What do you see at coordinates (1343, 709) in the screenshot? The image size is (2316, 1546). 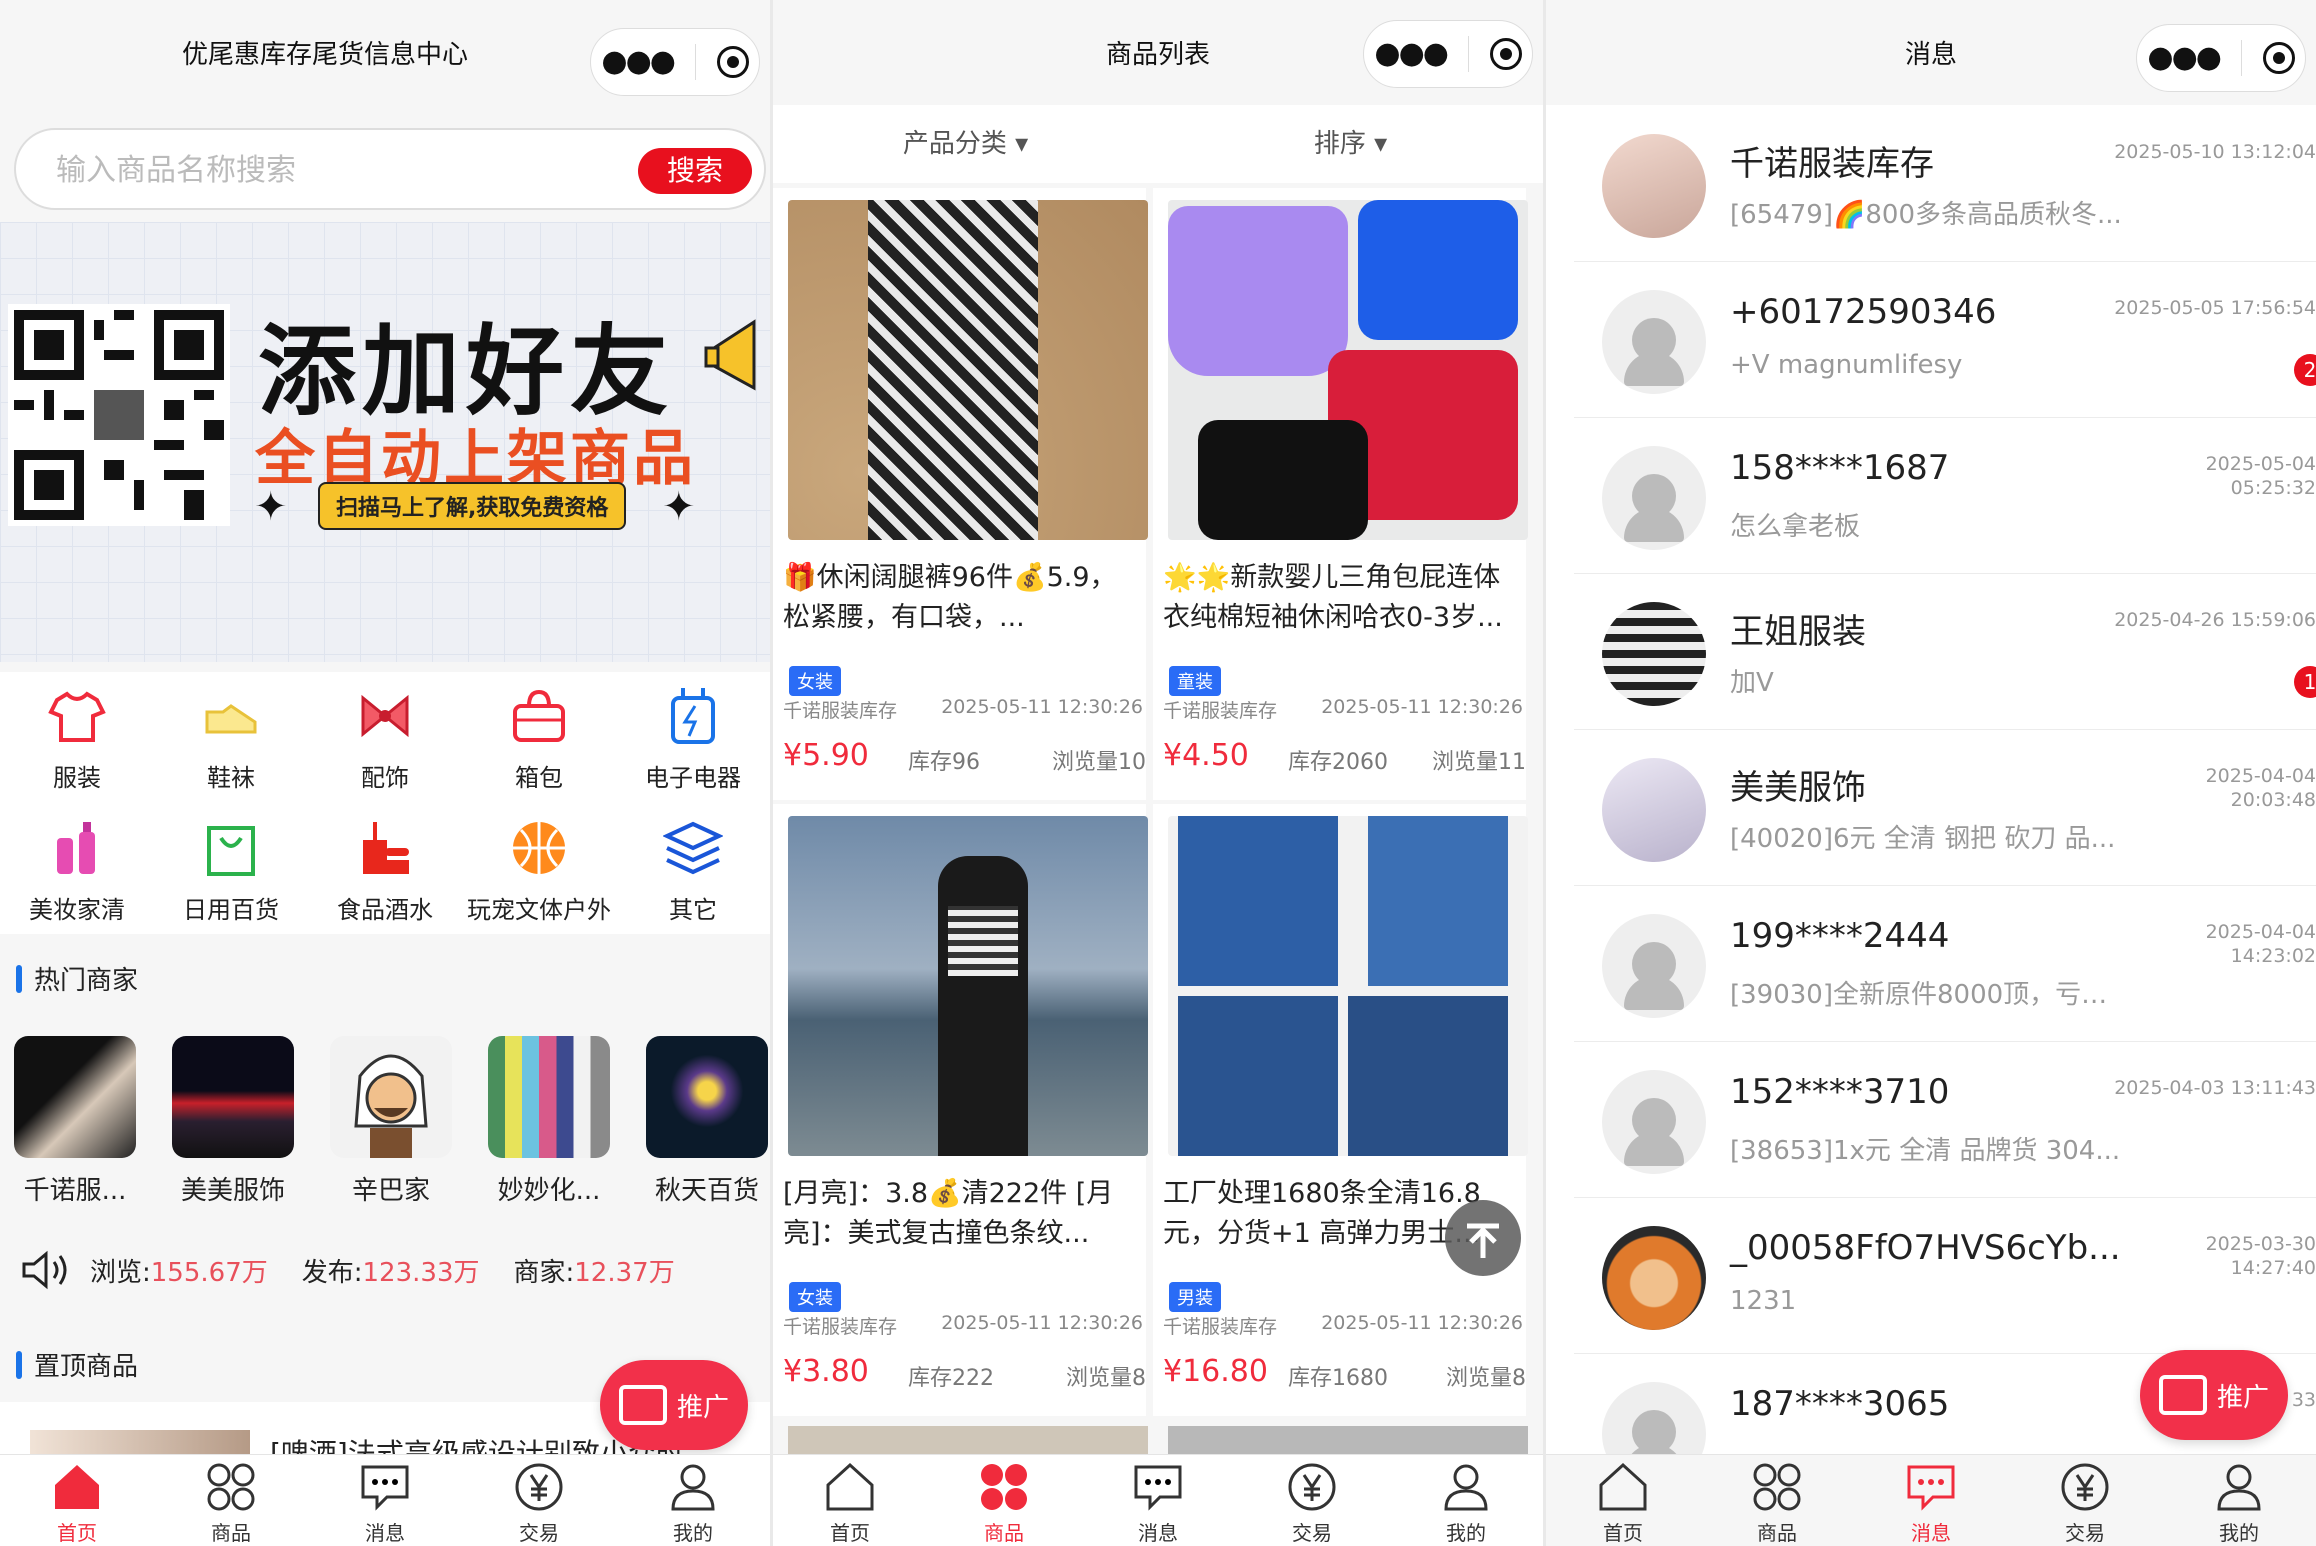 I see `product-meta: 千诺服装库存 2025-05-11 12:30:26` at bounding box center [1343, 709].